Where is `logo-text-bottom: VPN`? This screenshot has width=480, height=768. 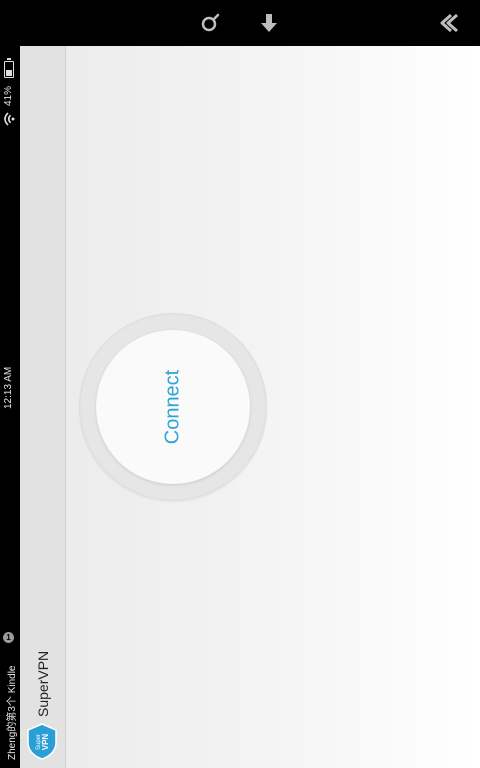 logo-text-bottom: VPN is located at coordinates (45, 742).